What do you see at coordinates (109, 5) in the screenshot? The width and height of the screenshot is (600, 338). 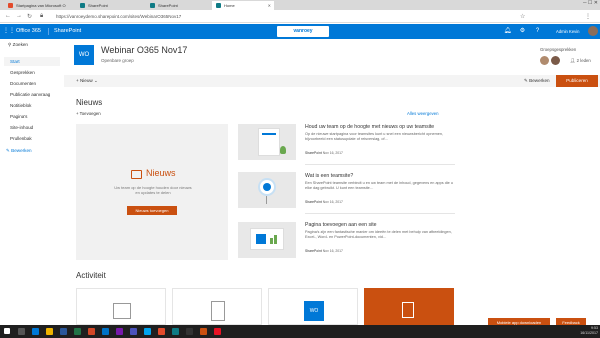 I see `browser-tab-2: SharePoint` at bounding box center [109, 5].